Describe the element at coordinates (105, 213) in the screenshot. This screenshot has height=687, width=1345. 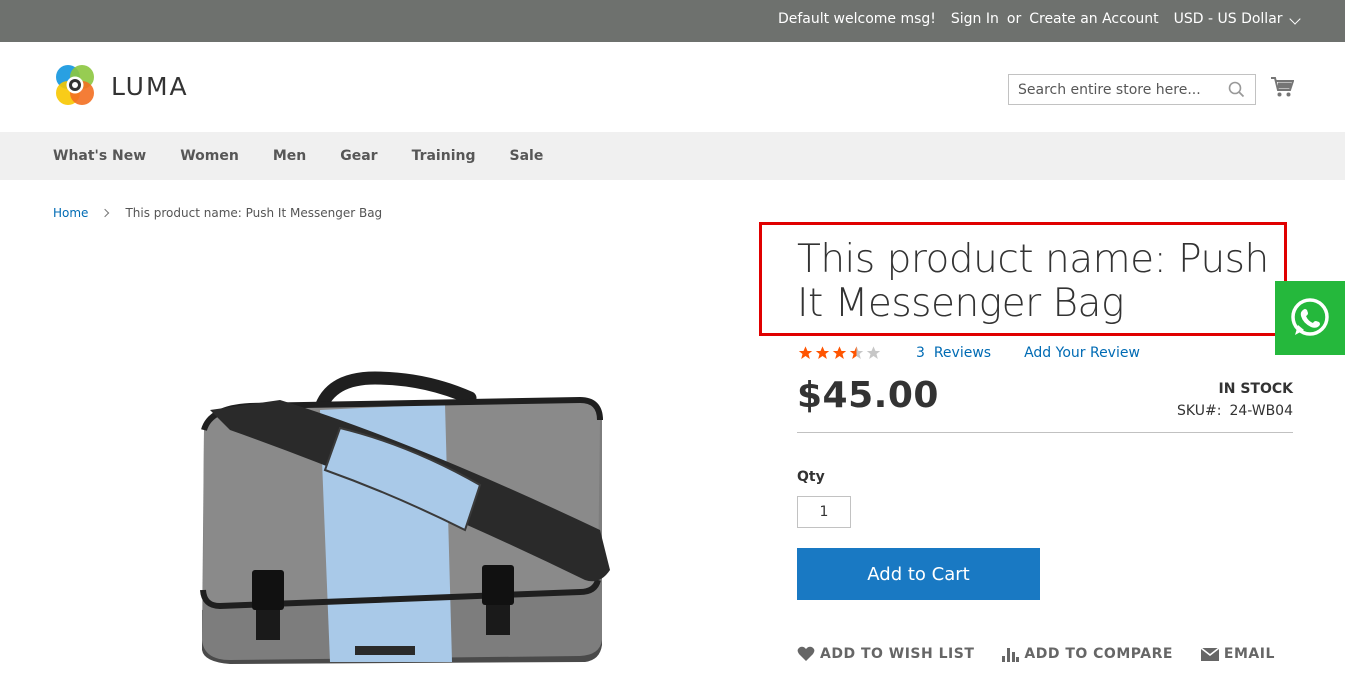
I see `chevron-right-icon` at that location.